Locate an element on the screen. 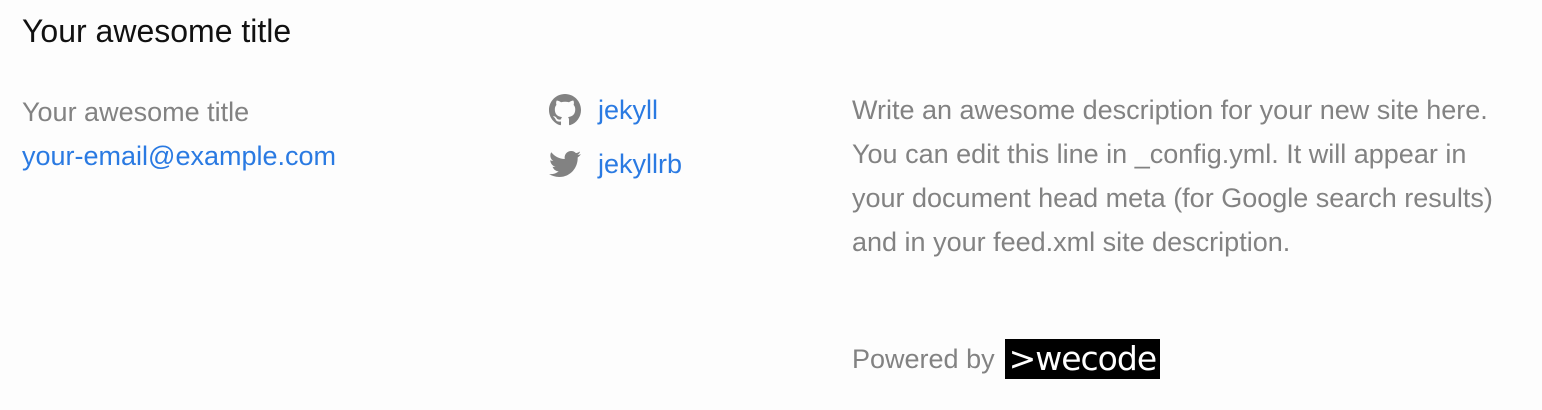  footer-heading: Your awesome title is located at coordinates (157, 31).